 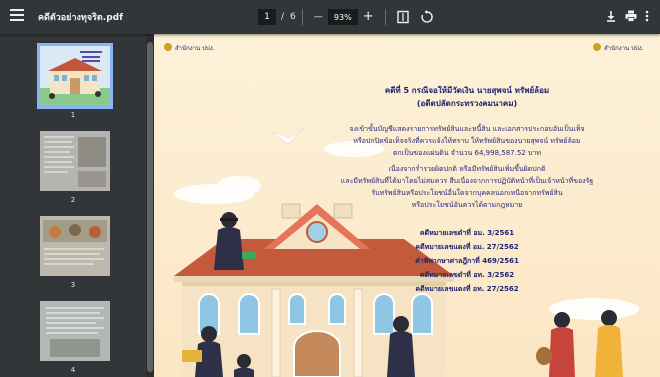 What do you see at coordinates (647, 16) in the screenshot?
I see `more-vert-icon` at bounding box center [647, 16].